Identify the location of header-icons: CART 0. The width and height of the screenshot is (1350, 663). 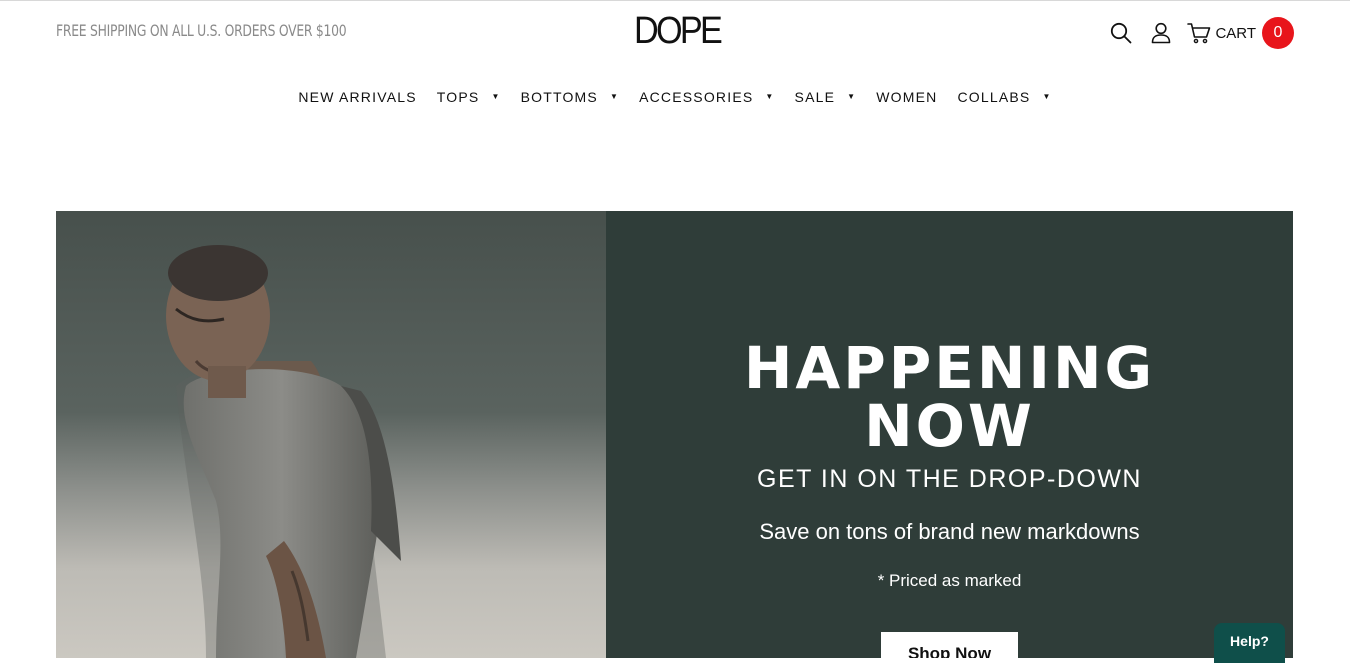
(1201, 33).